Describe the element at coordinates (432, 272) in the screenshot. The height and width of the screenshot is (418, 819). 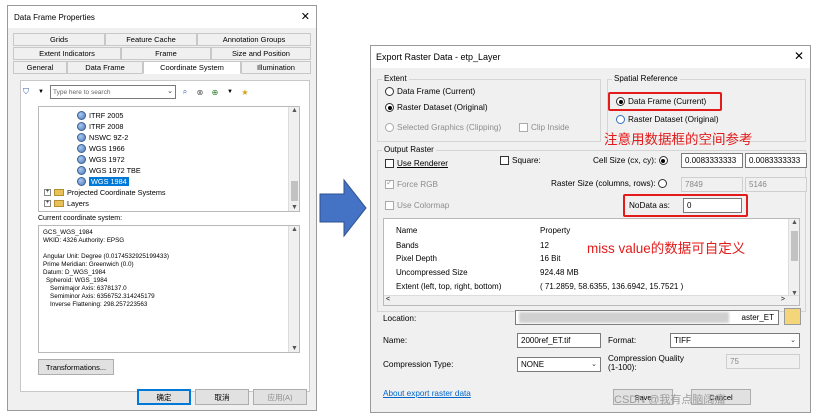
I see `property-name: Uncompressed Size` at that location.